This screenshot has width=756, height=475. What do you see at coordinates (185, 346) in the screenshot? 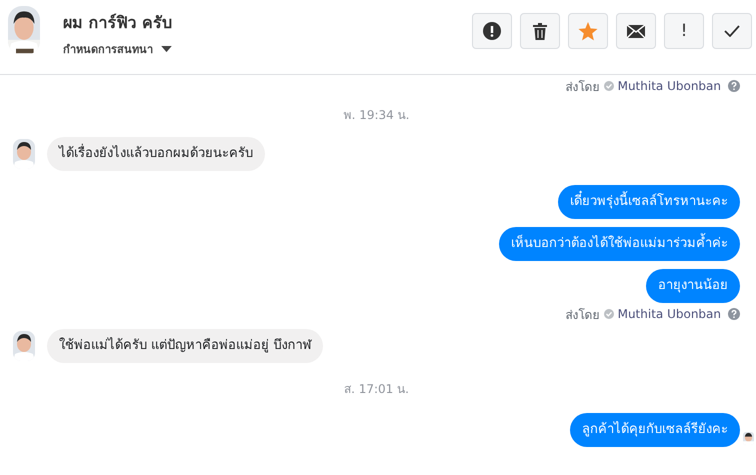
I see `message-bubble: ใช้พ่อแม่ได้ครับ แต่ปัญหาคือพ่อแม่อยู่ บึงกาฬ` at bounding box center [185, 346].